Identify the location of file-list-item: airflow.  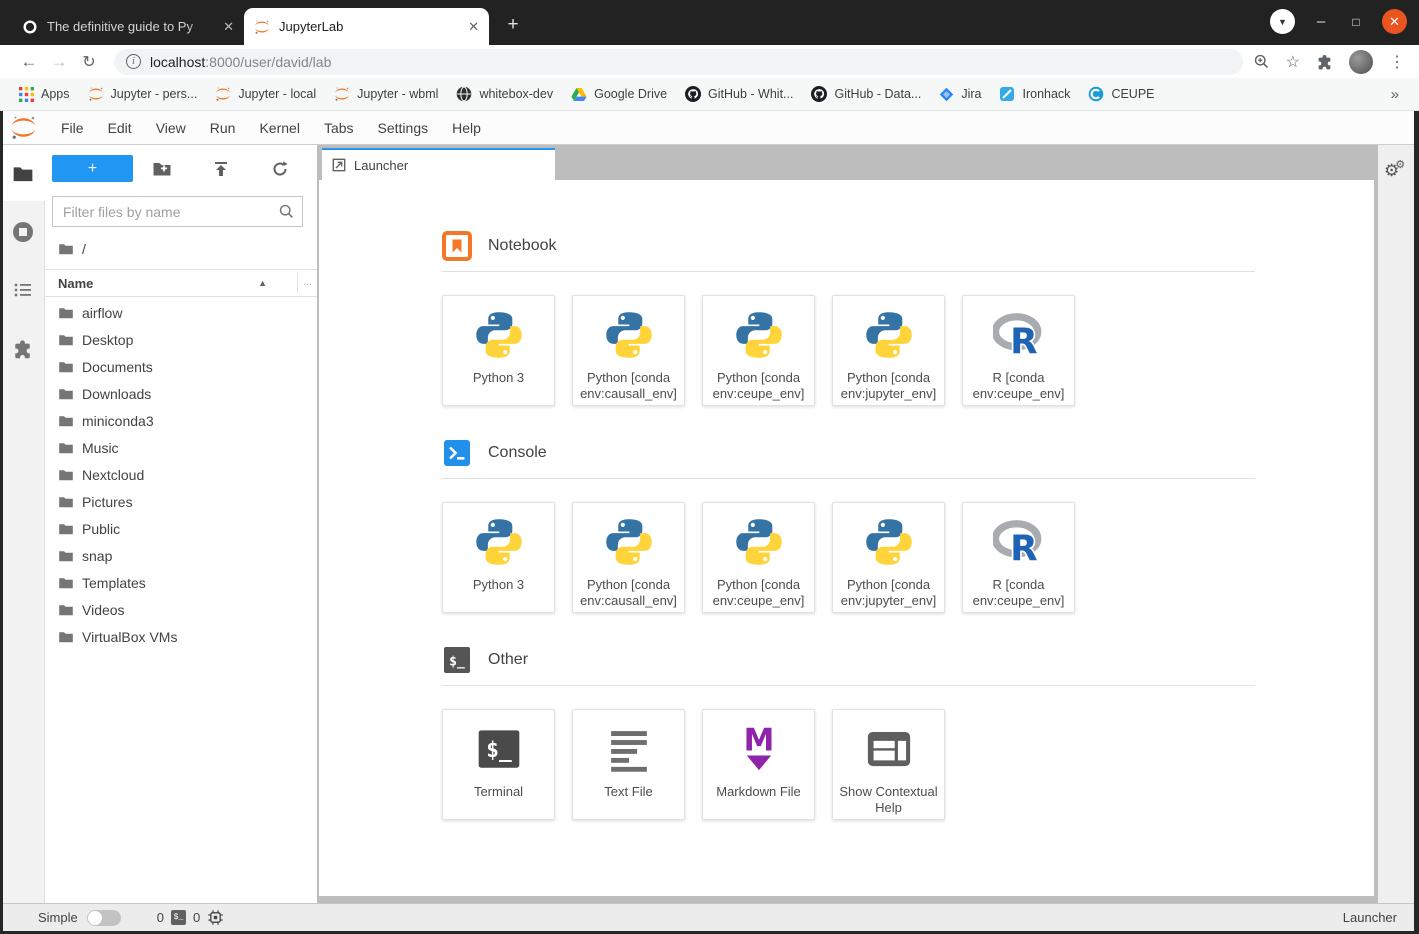
(181, 312).